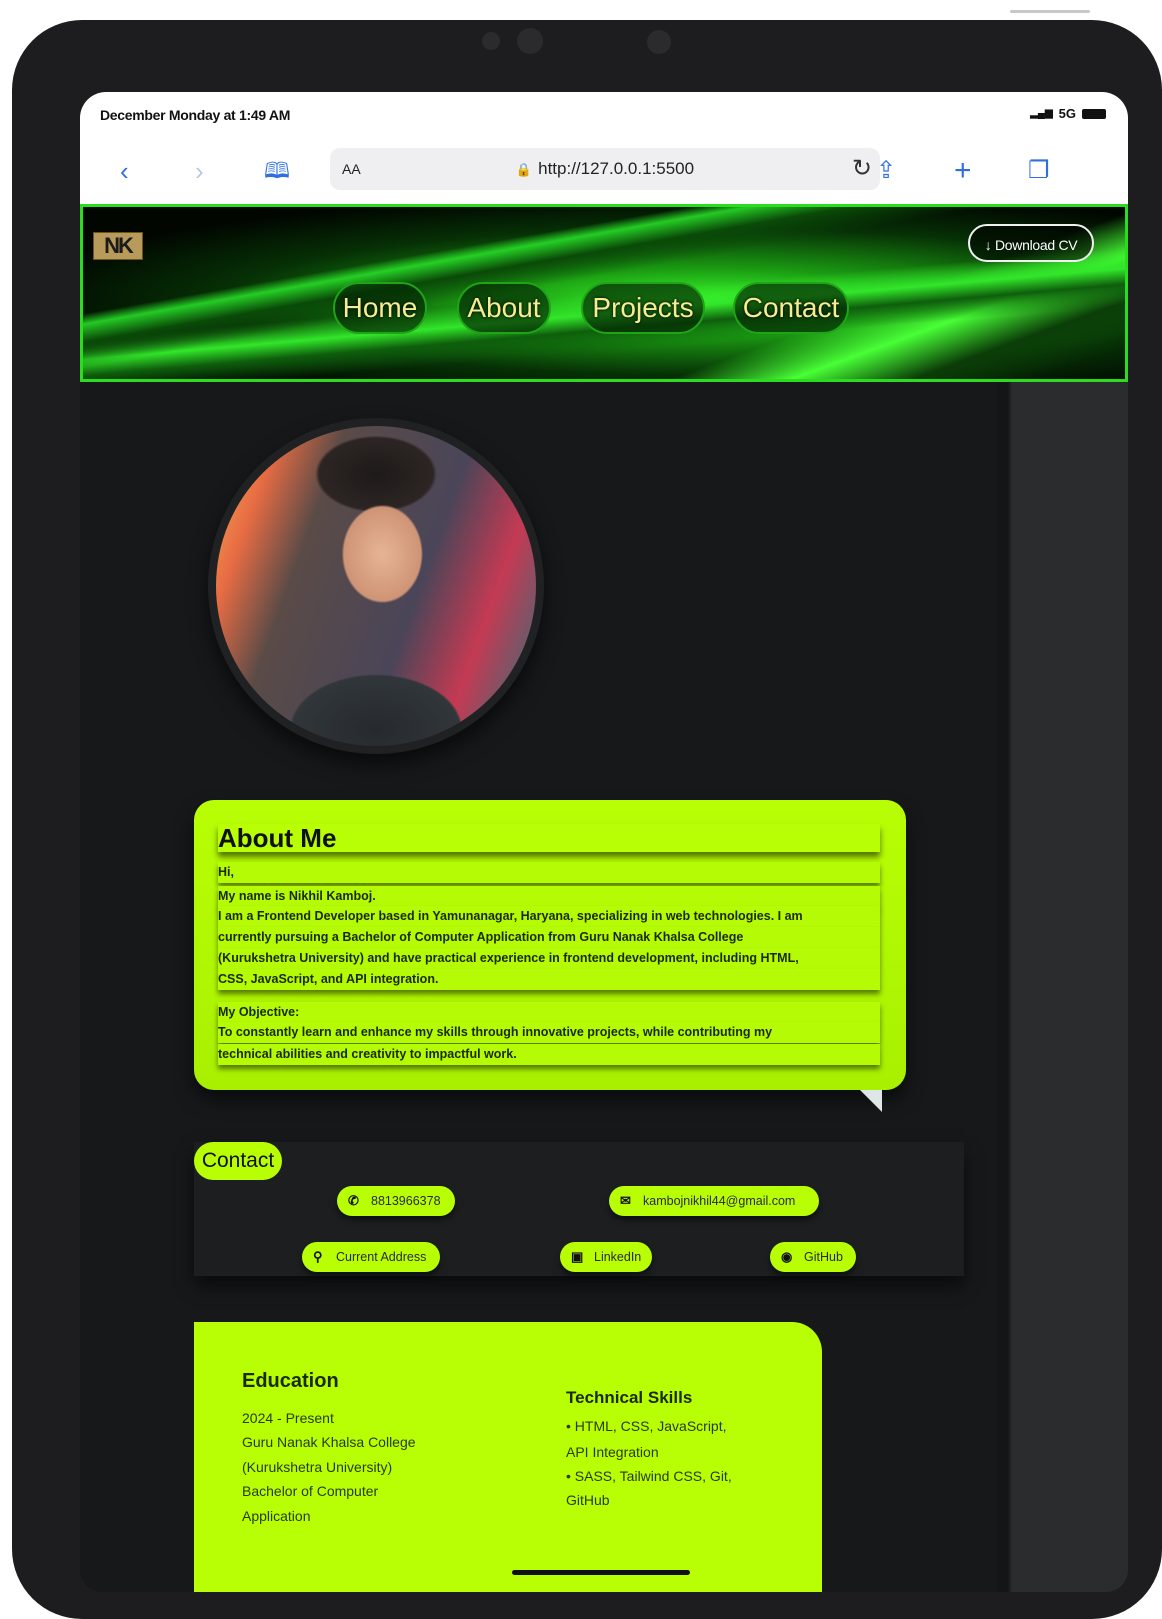  What do you see at coordinates (649, 1476) in the screenshot?
I see `skills-line: • SASS, Tailwind CSS, Git,` at bounding box center [649, 1476].